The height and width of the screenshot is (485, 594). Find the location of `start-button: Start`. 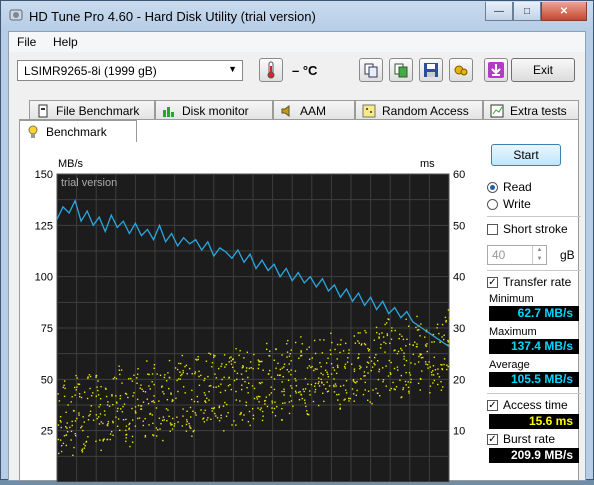

start-button: Start is located at coordinates (526, 155).